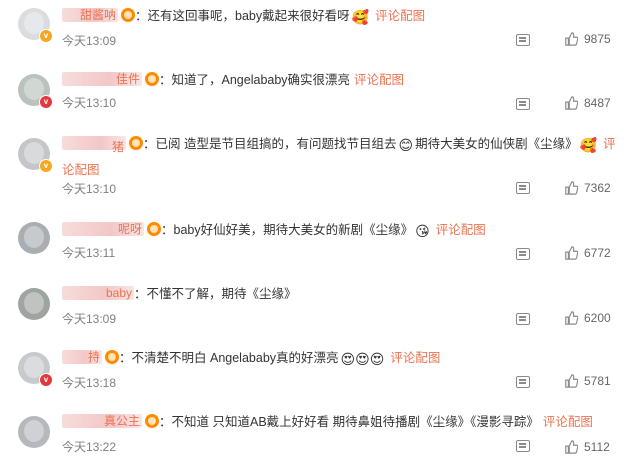 The width and height of the screenshot is (635, 465). I want to click on comment-line: 佳件 ：知道了，Angelababy确实很漂亮 评论配图, so click(233, 80).